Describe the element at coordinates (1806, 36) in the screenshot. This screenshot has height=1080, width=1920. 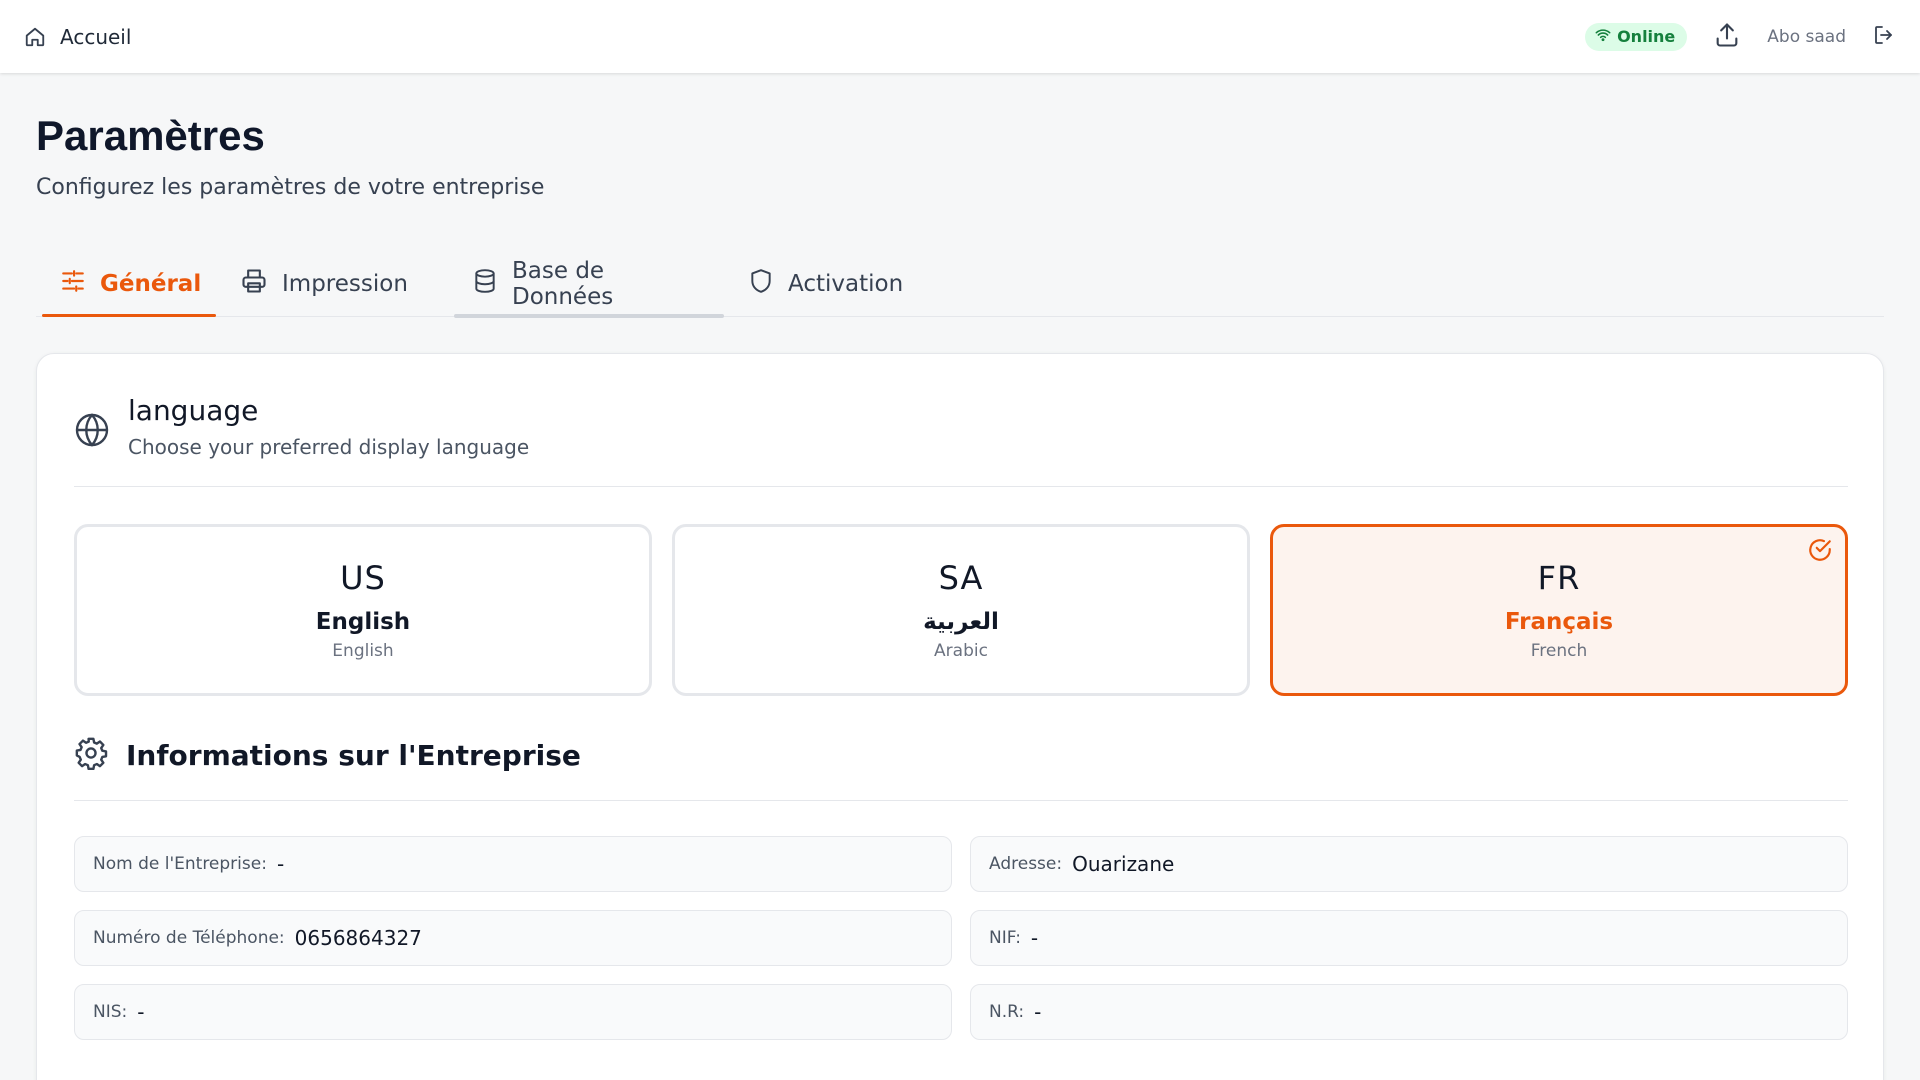
I see `username: Abo saad` at that location.